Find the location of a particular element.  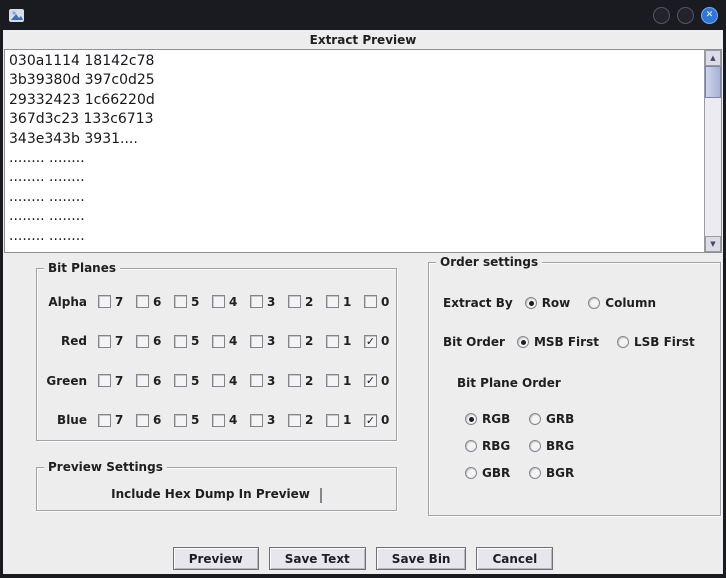

bit-checkbox-green-0: ✓ is located at coordinates (370, 381).